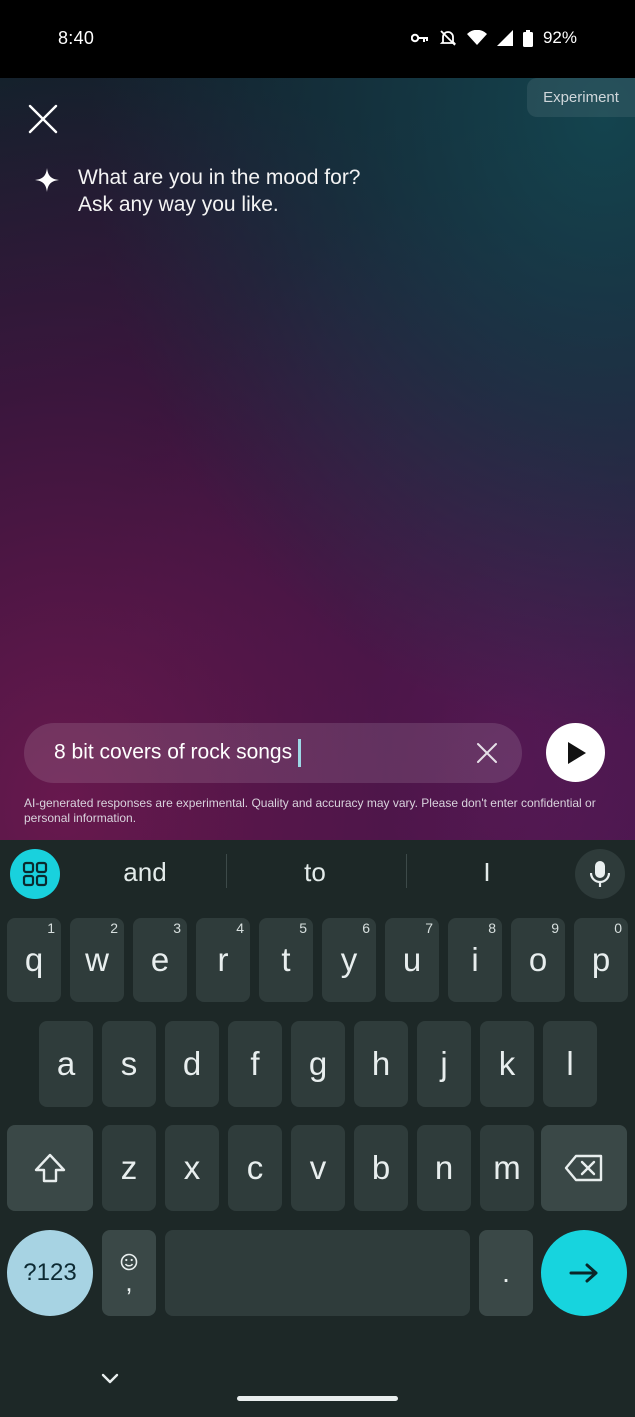  What do you see at coordinates (110, 1379) in the screenshot?
I see `hide-keyboard-chevron-icon` at bounding box center [110, 1379].